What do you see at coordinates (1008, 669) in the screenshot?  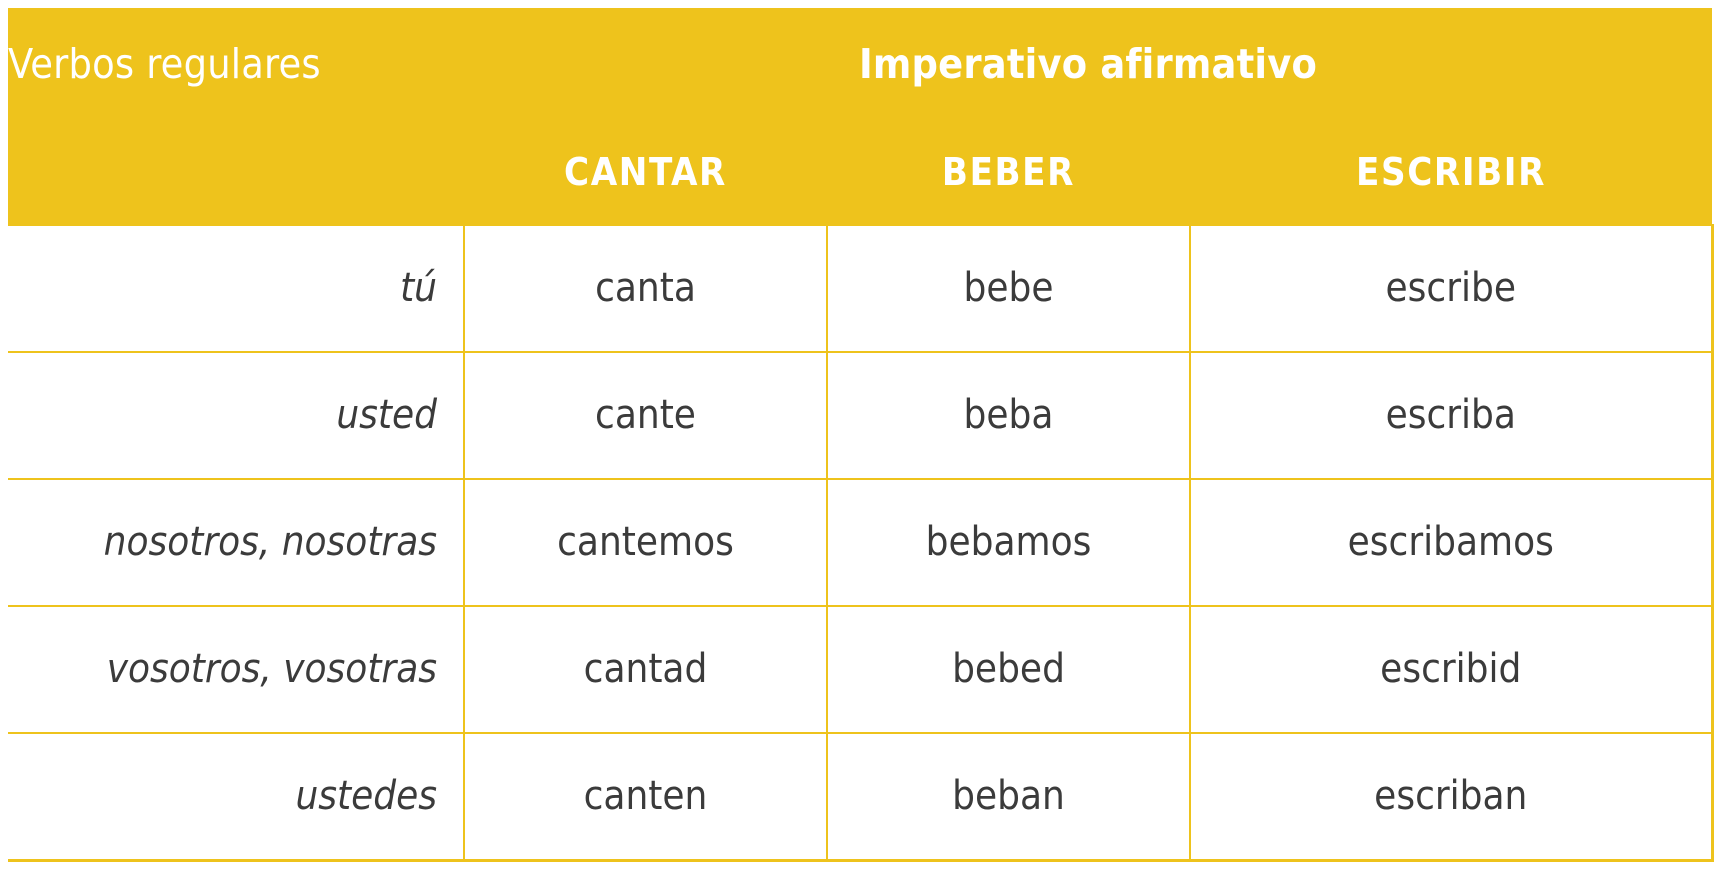 I see `conjugation-cell-beber: bebed` at bounding box center [1008, 669].